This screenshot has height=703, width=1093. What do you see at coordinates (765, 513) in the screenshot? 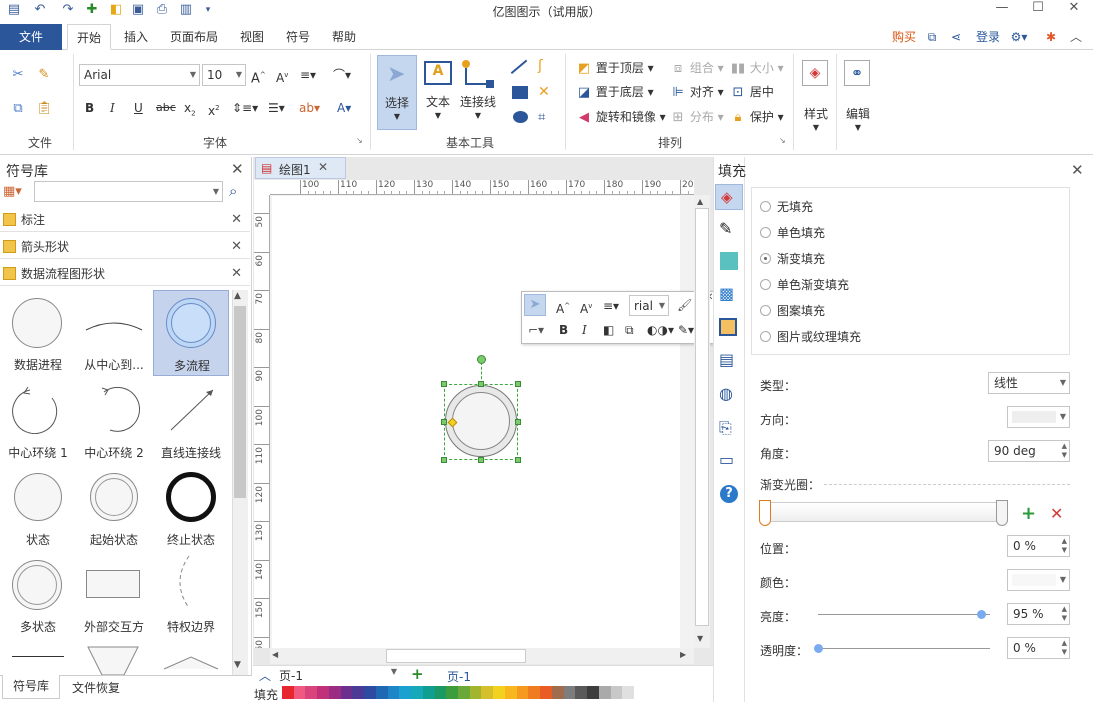
I see `gradient-stop-start` at bounding box center [765, 513].